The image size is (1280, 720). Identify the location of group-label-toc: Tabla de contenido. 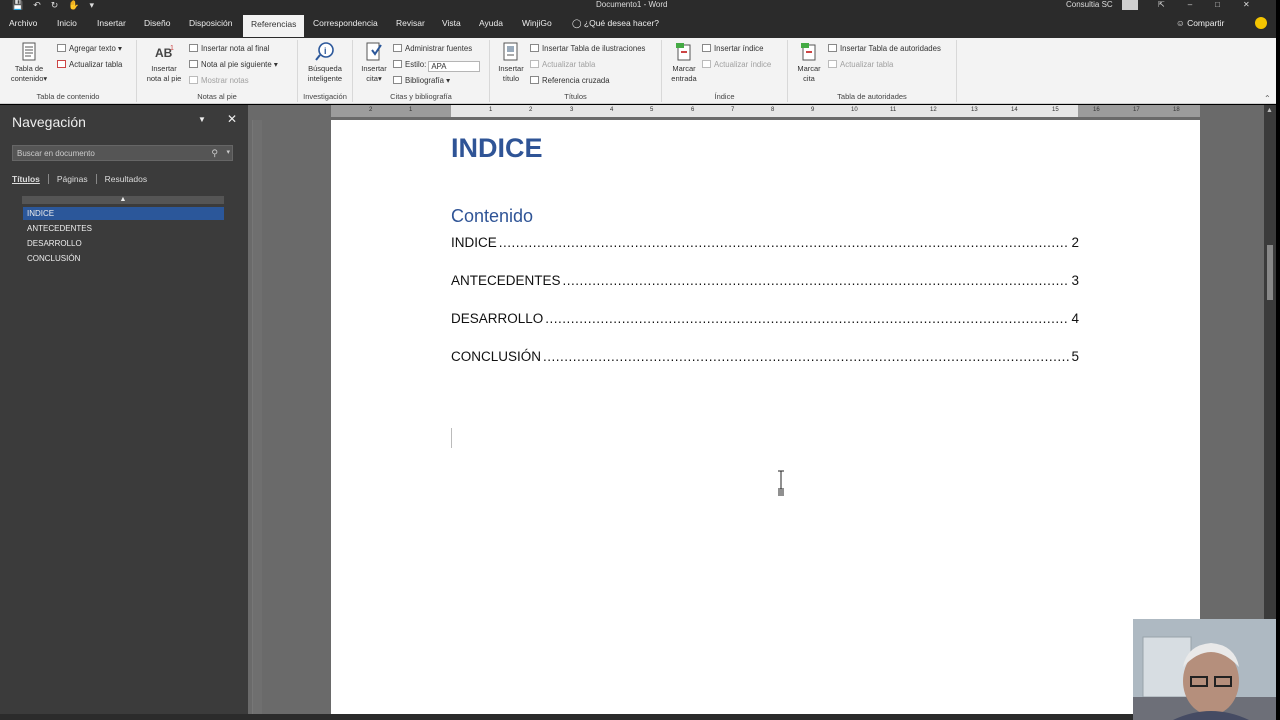
(68, 96).